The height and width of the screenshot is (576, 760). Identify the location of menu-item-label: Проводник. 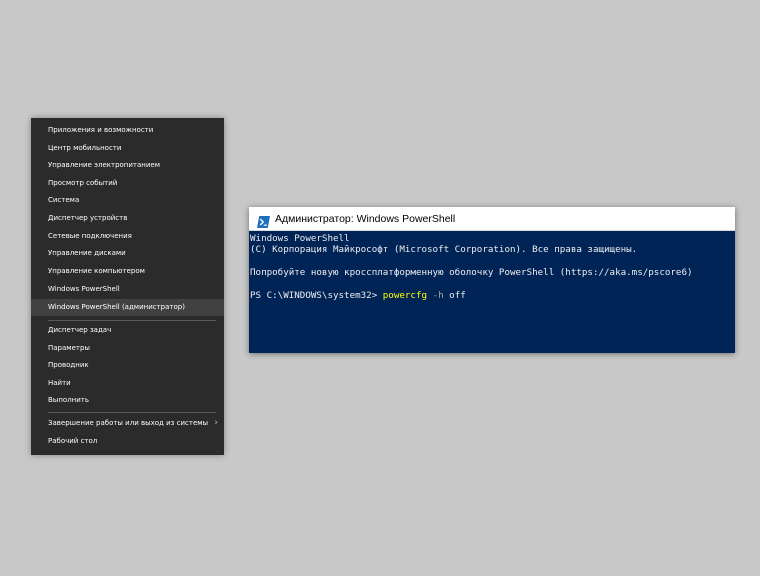
(68, 365).